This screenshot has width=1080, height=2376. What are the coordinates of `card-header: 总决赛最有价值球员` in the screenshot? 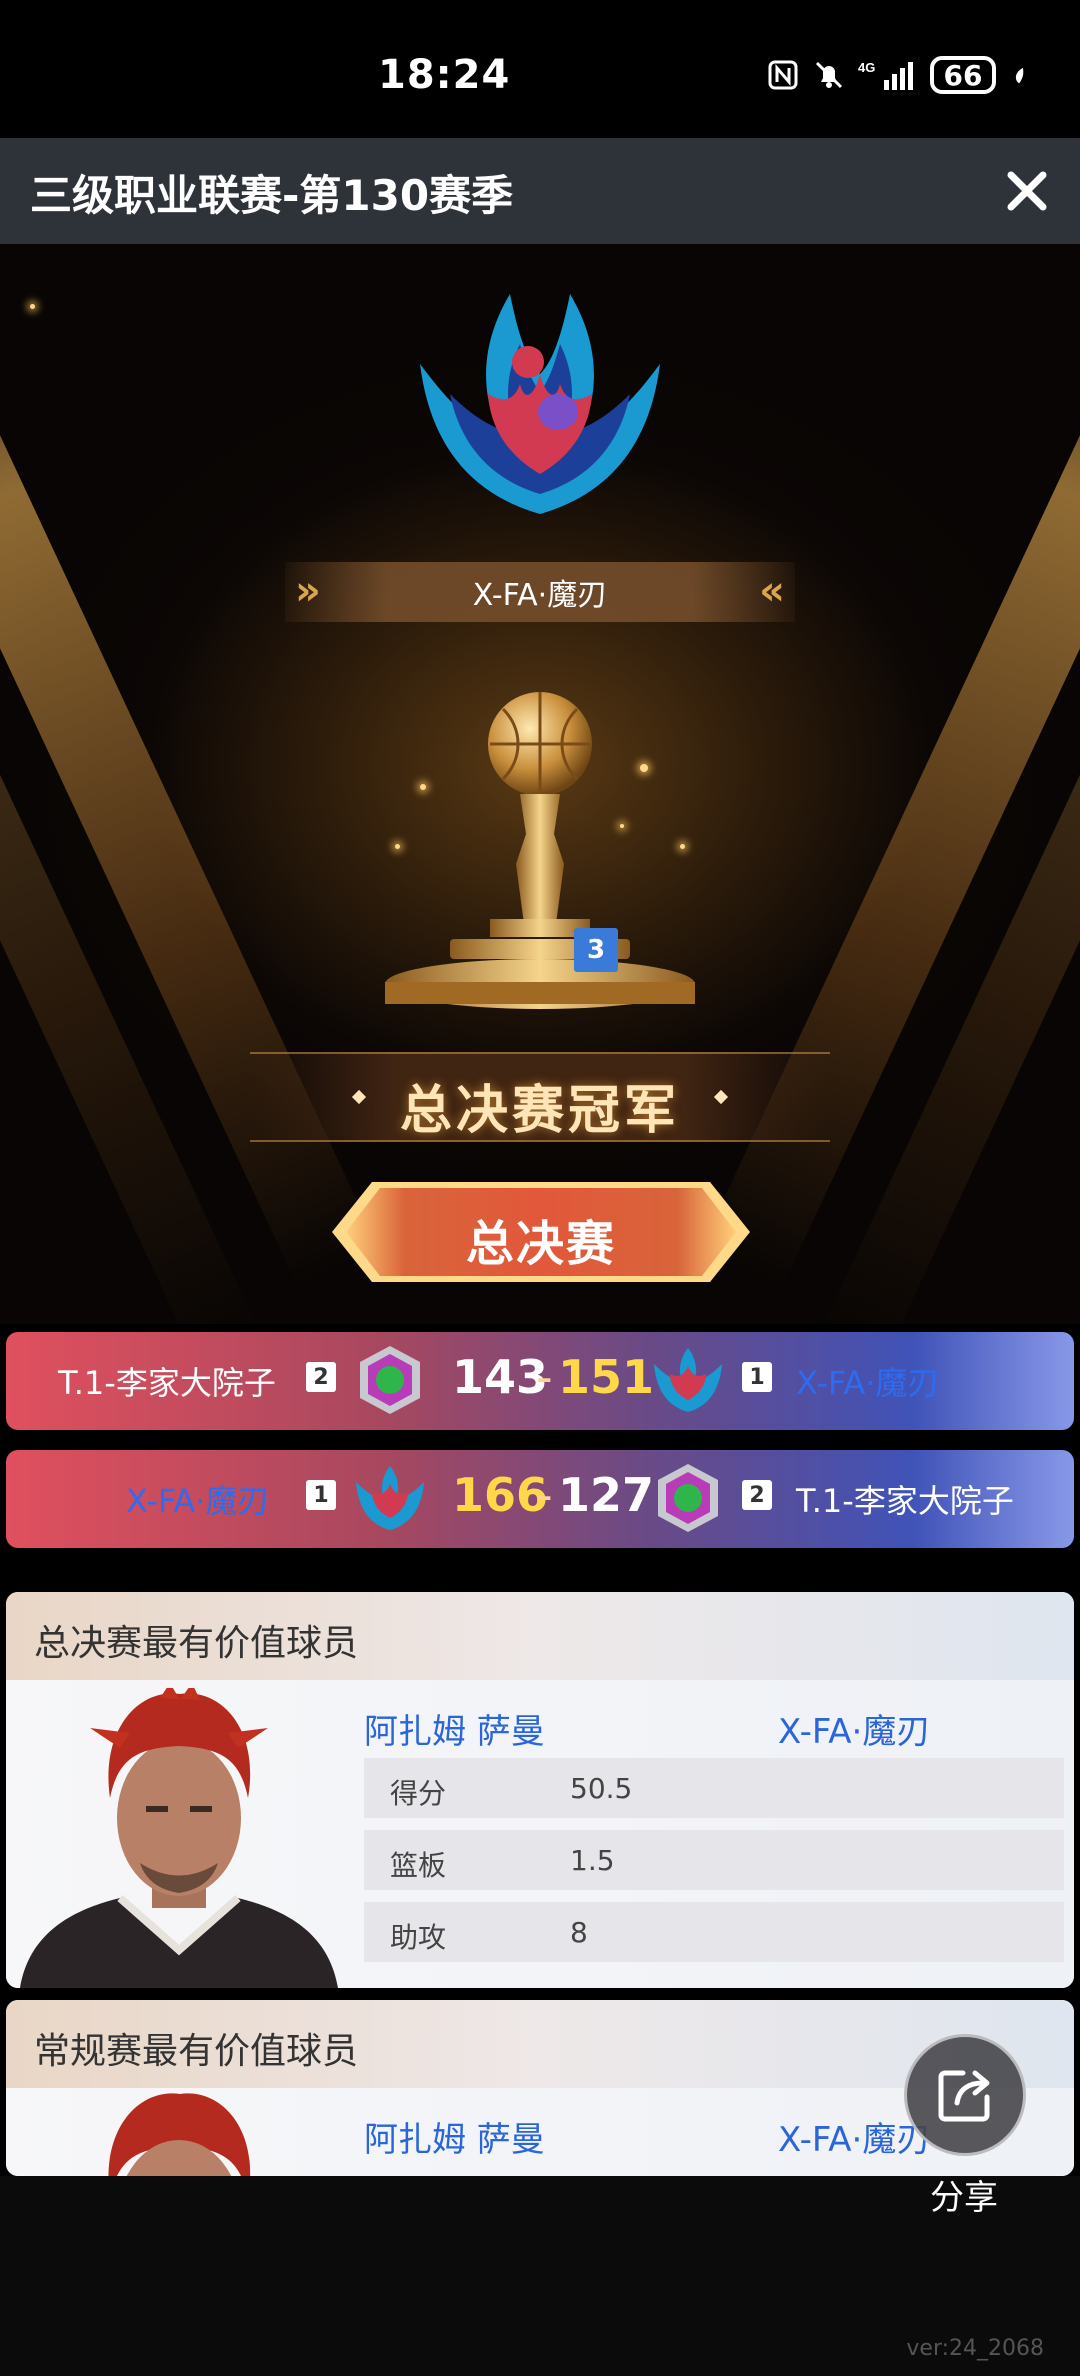 It's located at (540, 1636).